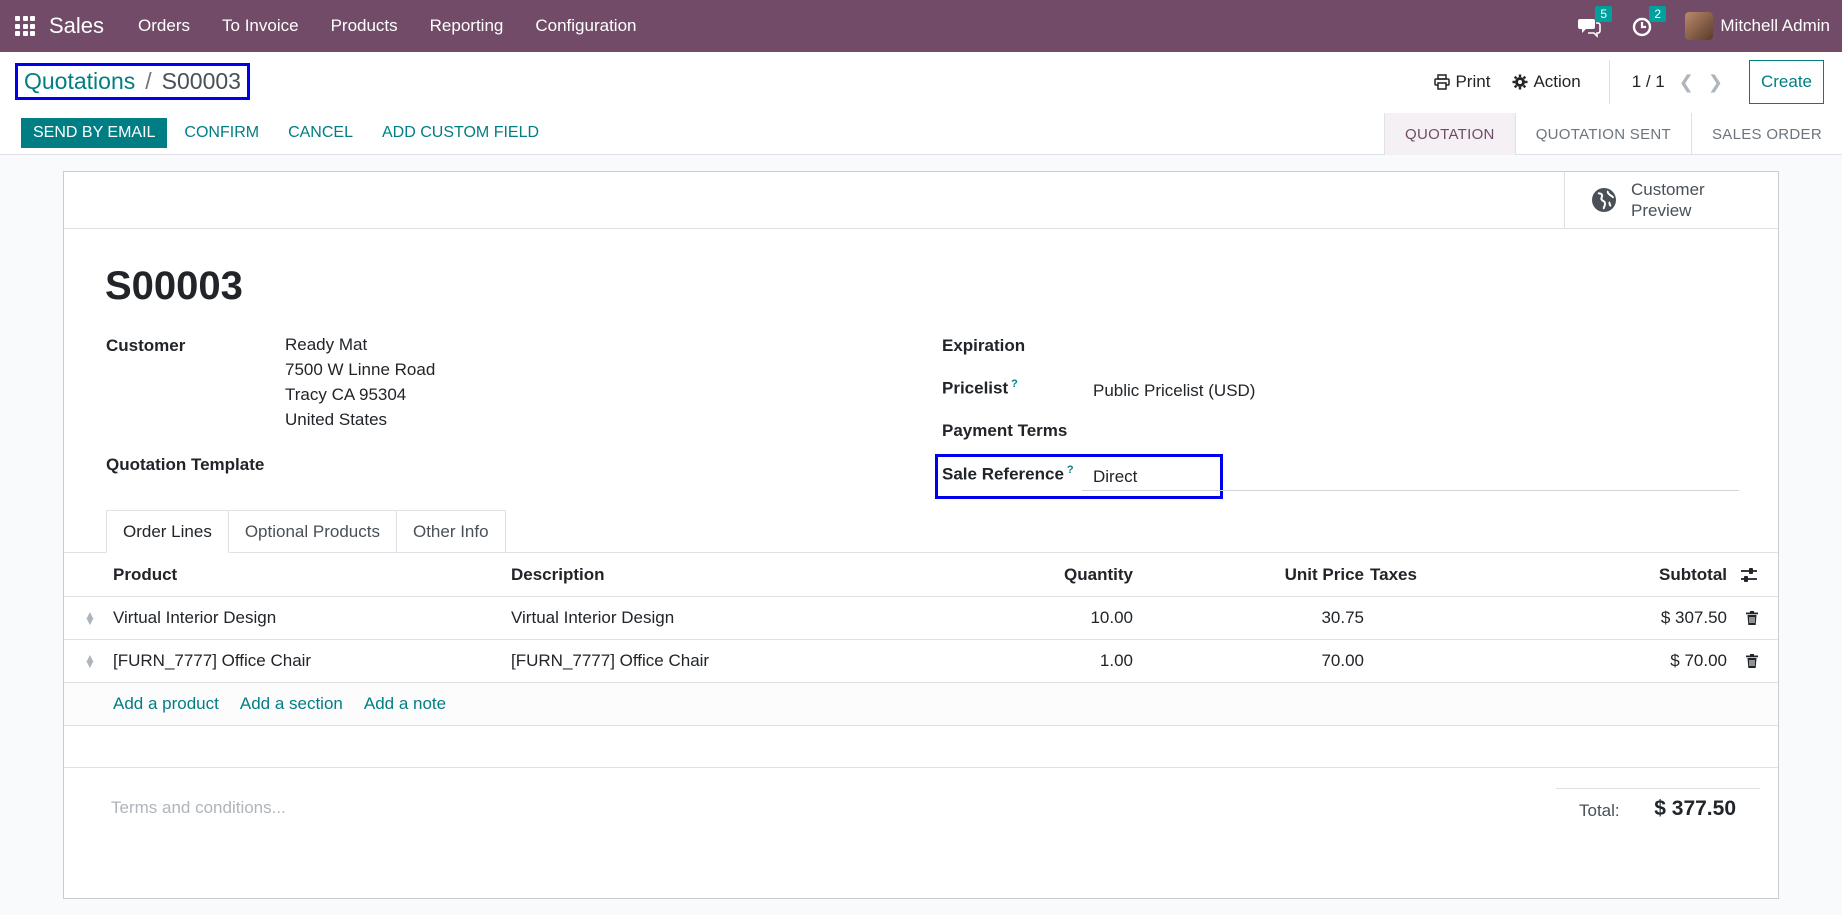 This screenshot has height=915, width=1842. What do you see at coordinates (1693, 574) in the screenshot?
I see `header-subtotal: Subtotal` at bounding box center [1693, 574].